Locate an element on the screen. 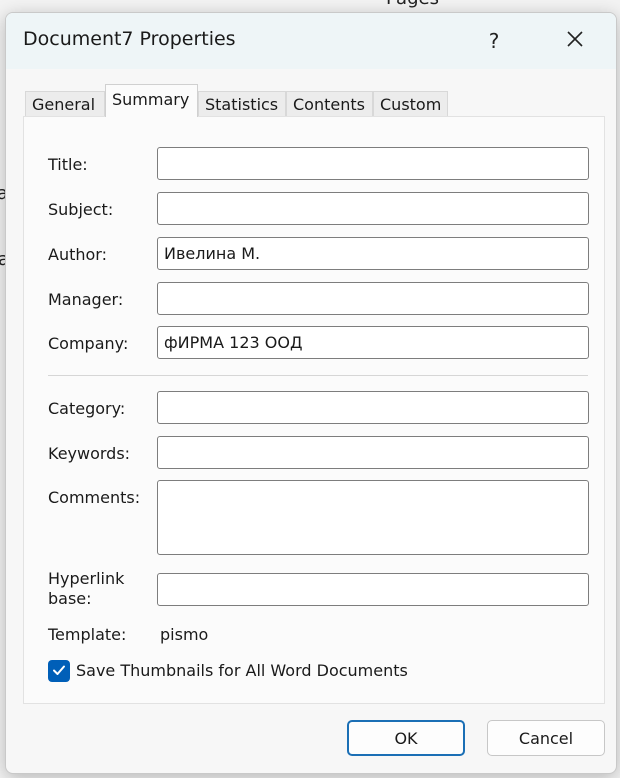 This screenshot has width=620, height=778. author-label: Author: is located at coordinates (77, 254).